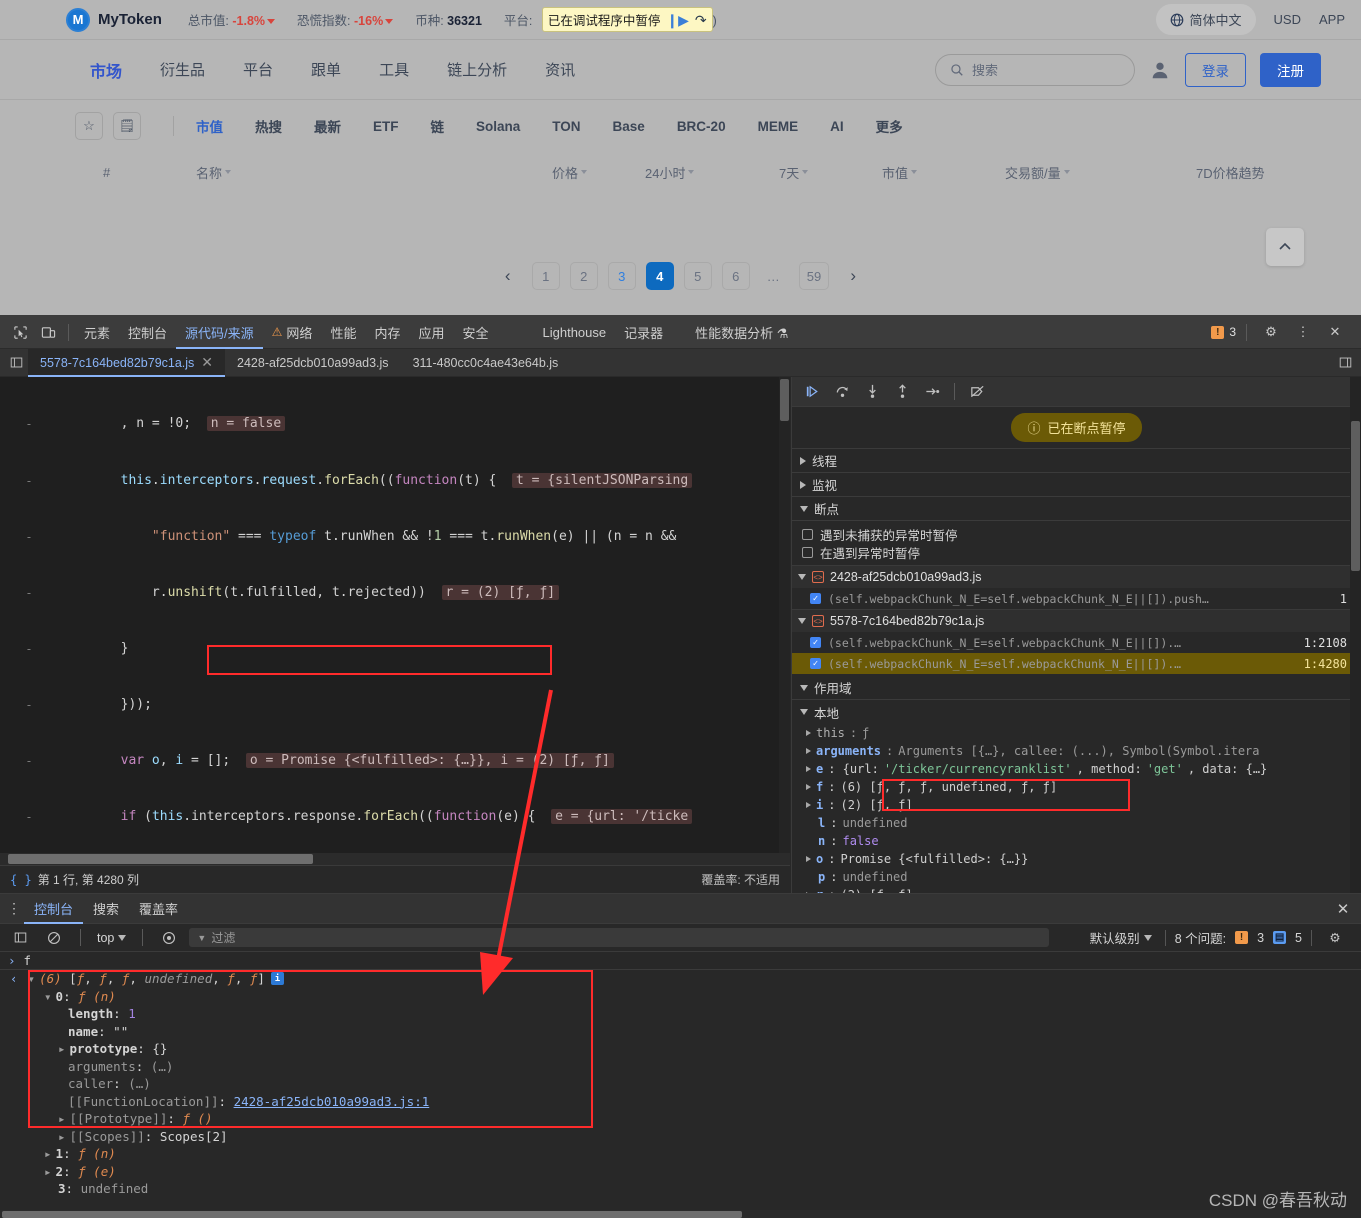 Image resolution: width=1361 pixels, height=1218 pixels. I want to click on step-out-icon, so click(902, 392).